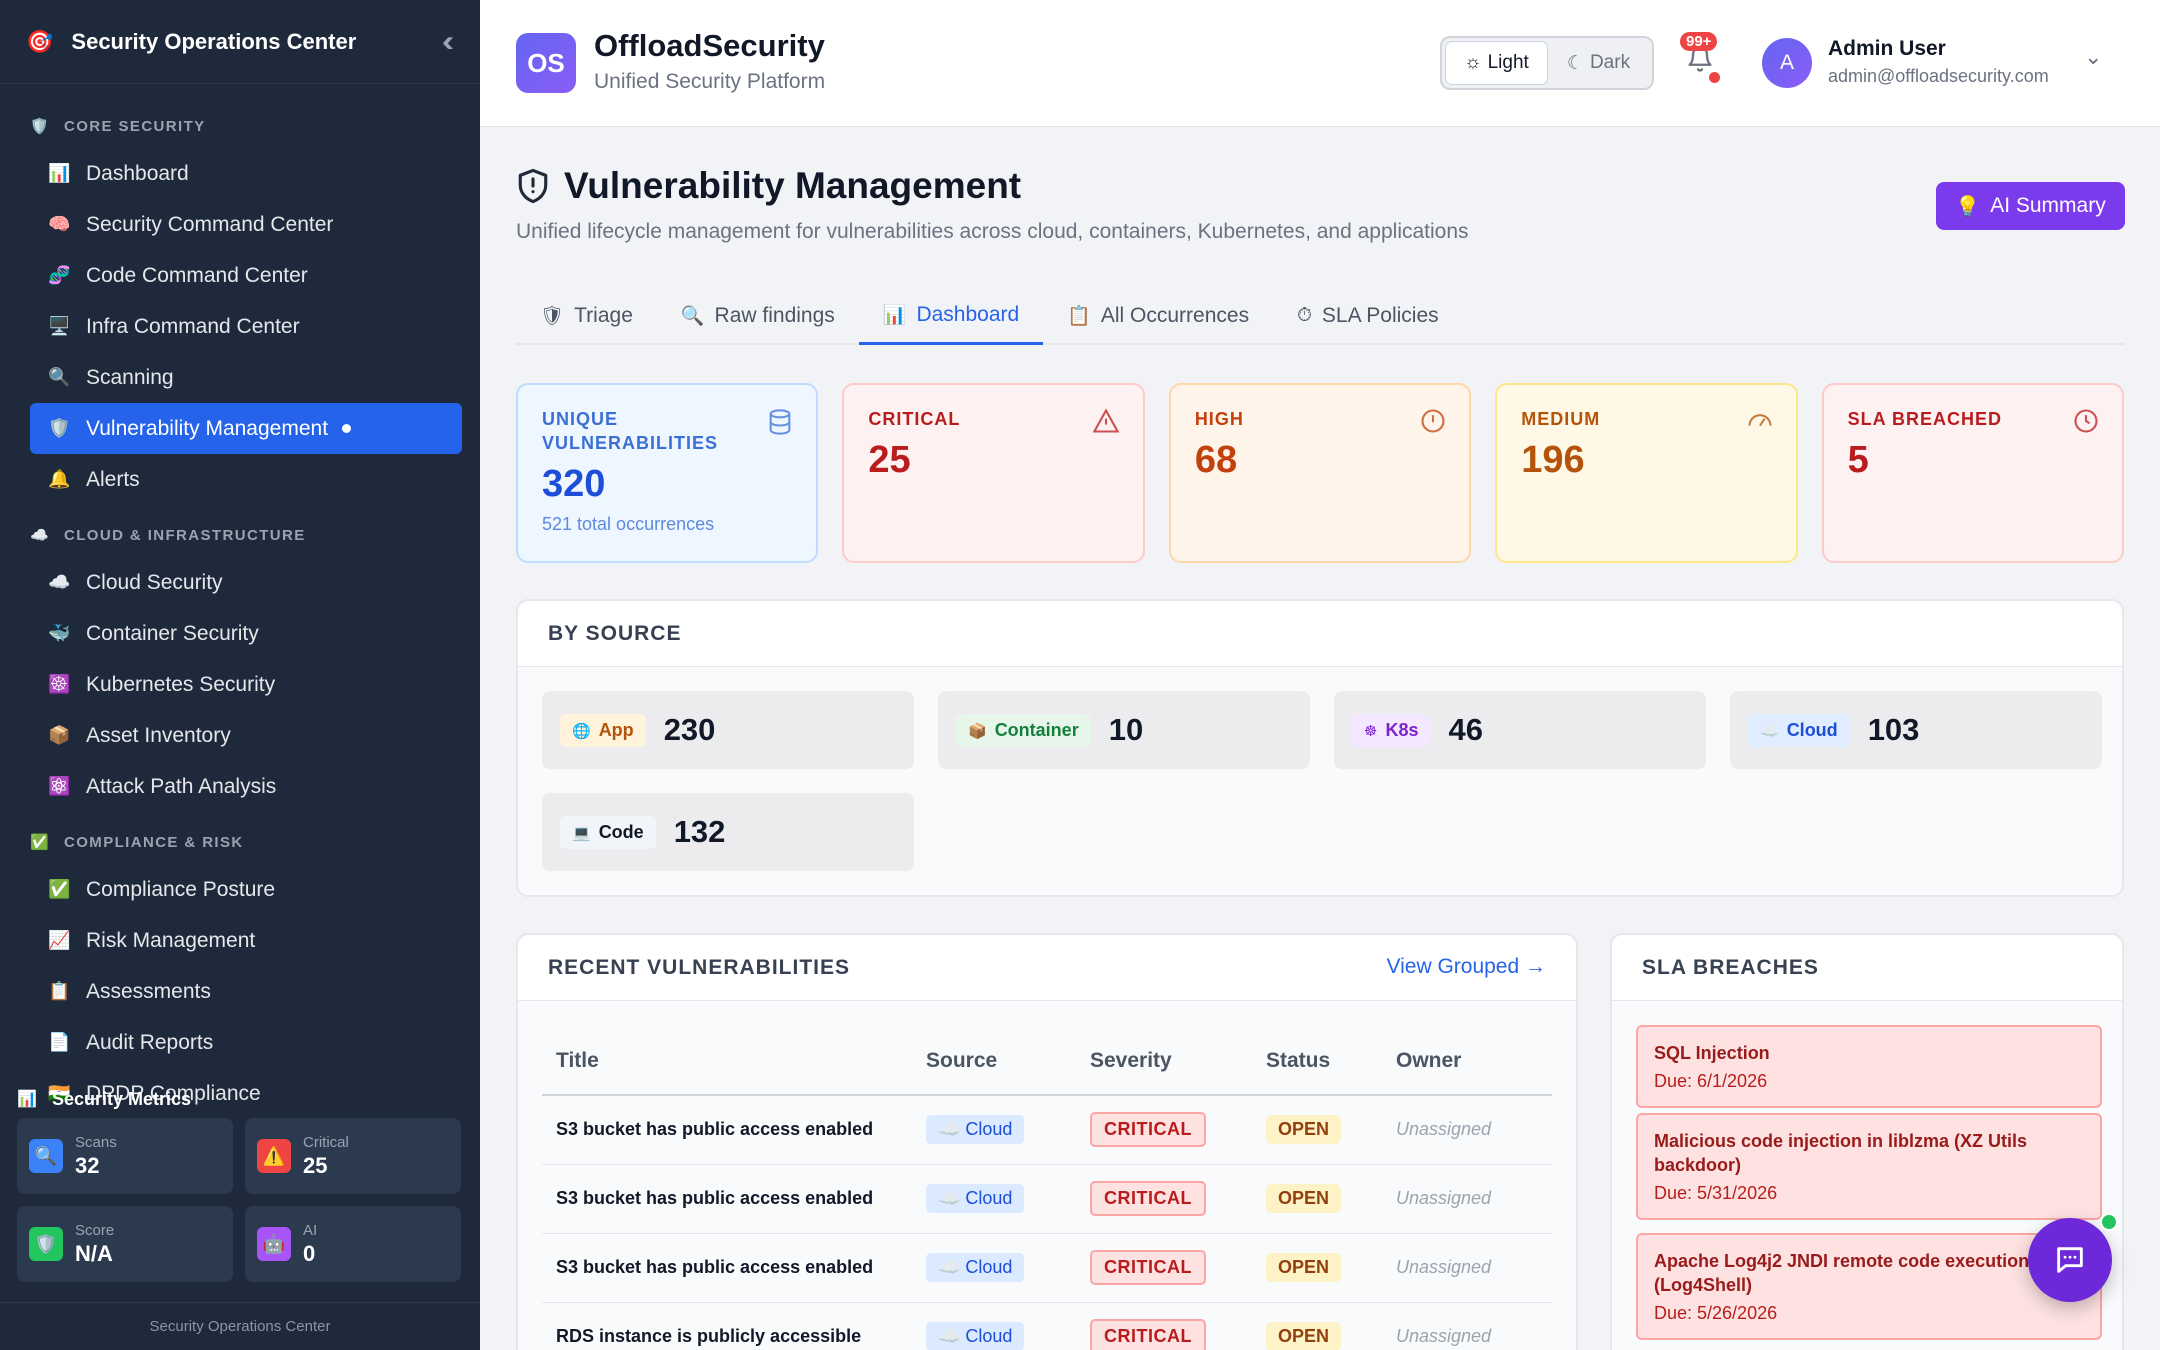 Image resolution: width=2160 pixels, height=1350 pixels. What do you see at coordinates (2070, 1260) in the screenshot?
I see `chat-button` at bounding box center [2070, 1260].